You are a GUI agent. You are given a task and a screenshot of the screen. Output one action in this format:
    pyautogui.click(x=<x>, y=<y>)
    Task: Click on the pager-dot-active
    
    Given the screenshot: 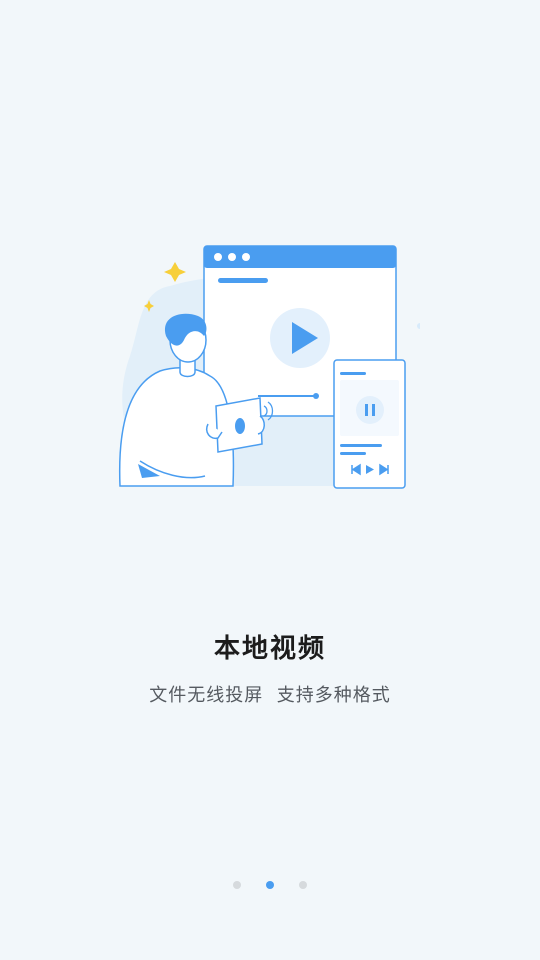 What is the action you would take?
    pyautogui.click(x=270, y=885)
    